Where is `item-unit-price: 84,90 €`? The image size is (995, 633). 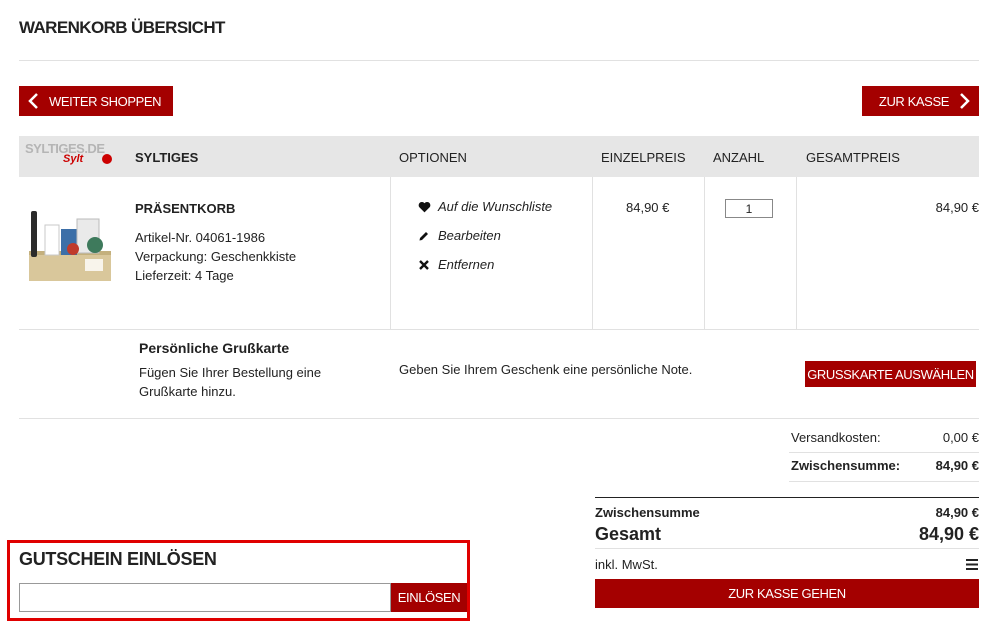 item-unit-price: 84,90 € is located at coordinates (648, 207).